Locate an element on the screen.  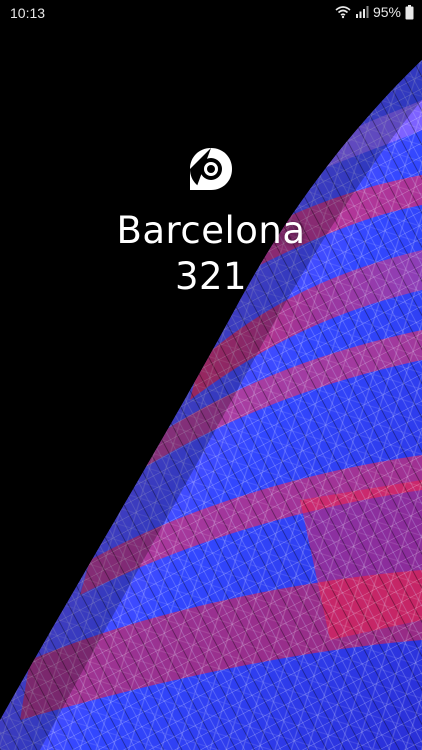
signal-icon is located at coordinates (362, 12).